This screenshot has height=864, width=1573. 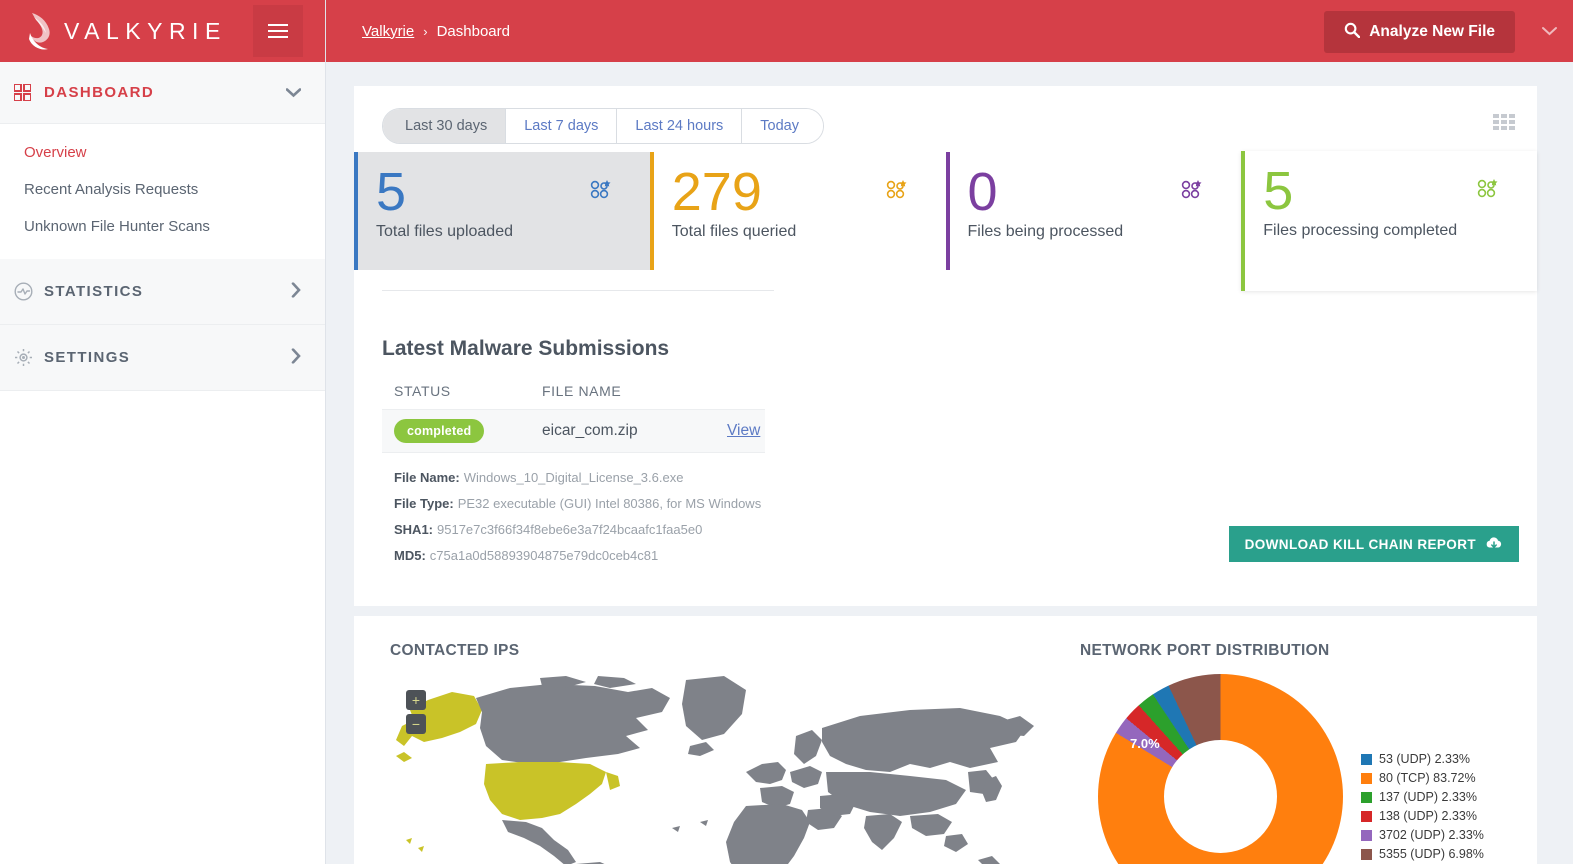 What do you see at coordinates (544, 555) in the screenshot?
I see `md5-value: c75a1a0d58893904875e79dc0ceb4c81` at bounding box center [544, 555].